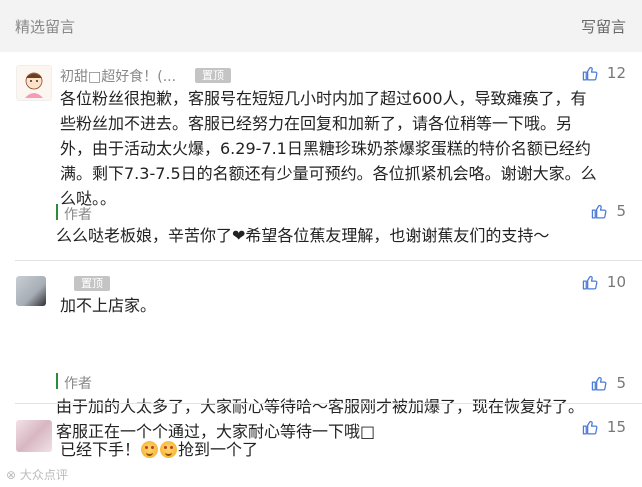 The width and height of the screenshot is (642, 487). What do you see at coordinates (616, 427) in the screenshot?
I see `like-count: 15` at bounding box center [616, 427].